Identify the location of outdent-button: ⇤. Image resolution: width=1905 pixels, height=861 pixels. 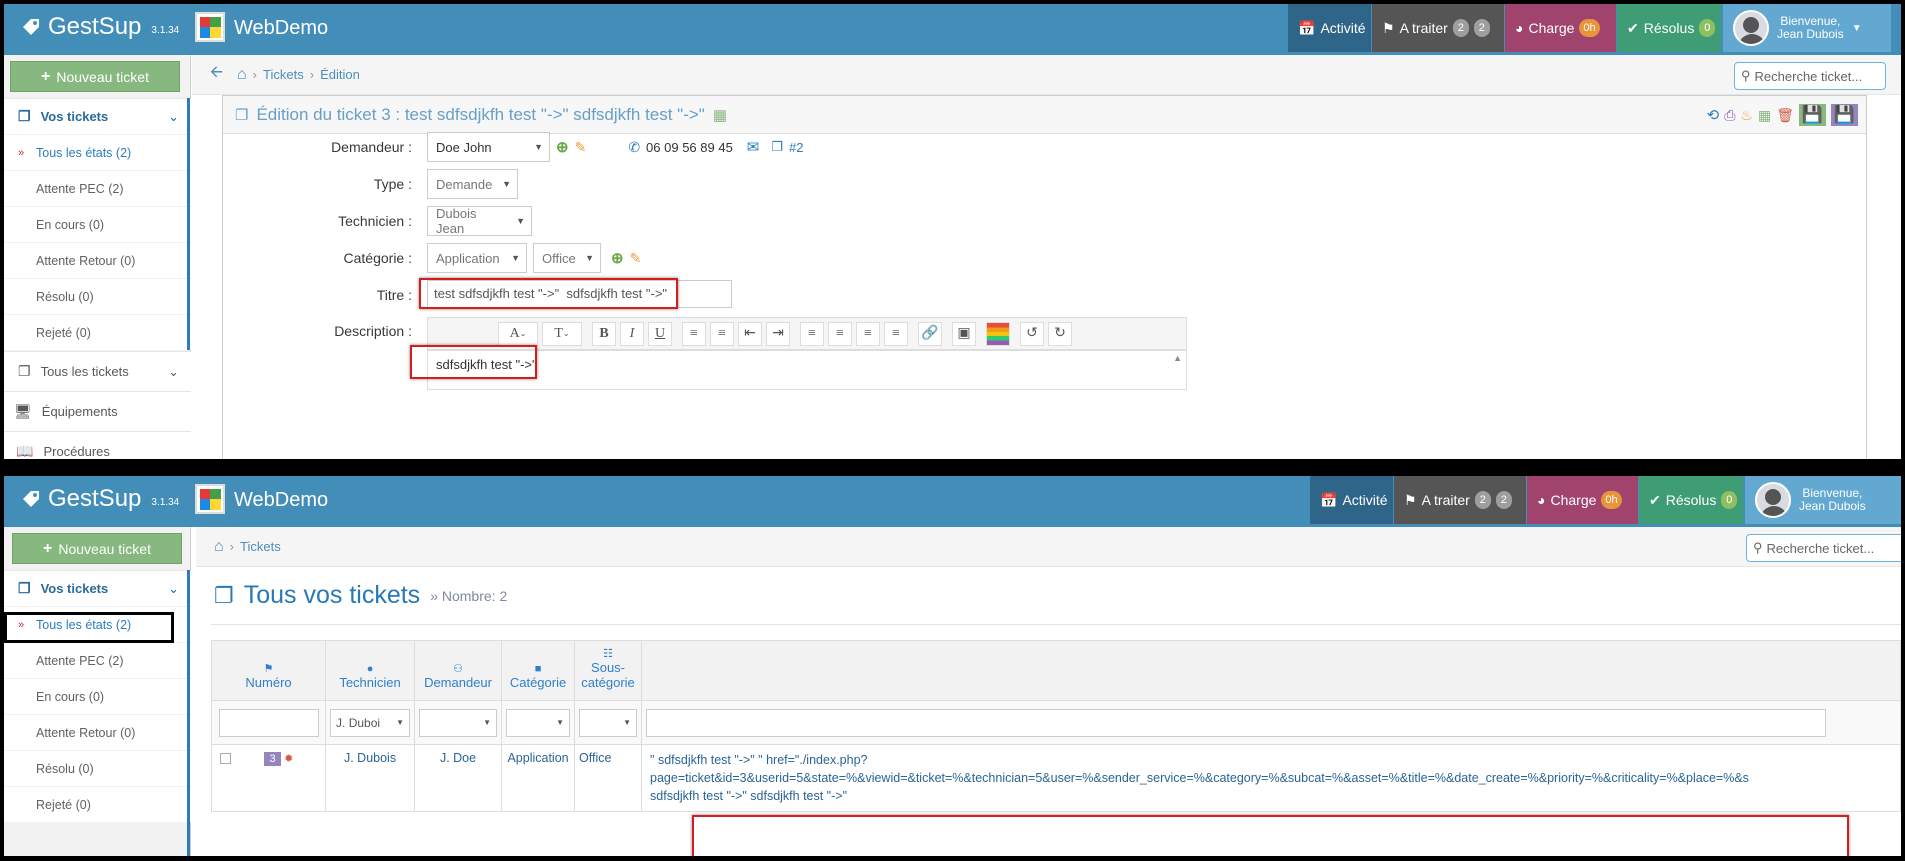
(750, 333).